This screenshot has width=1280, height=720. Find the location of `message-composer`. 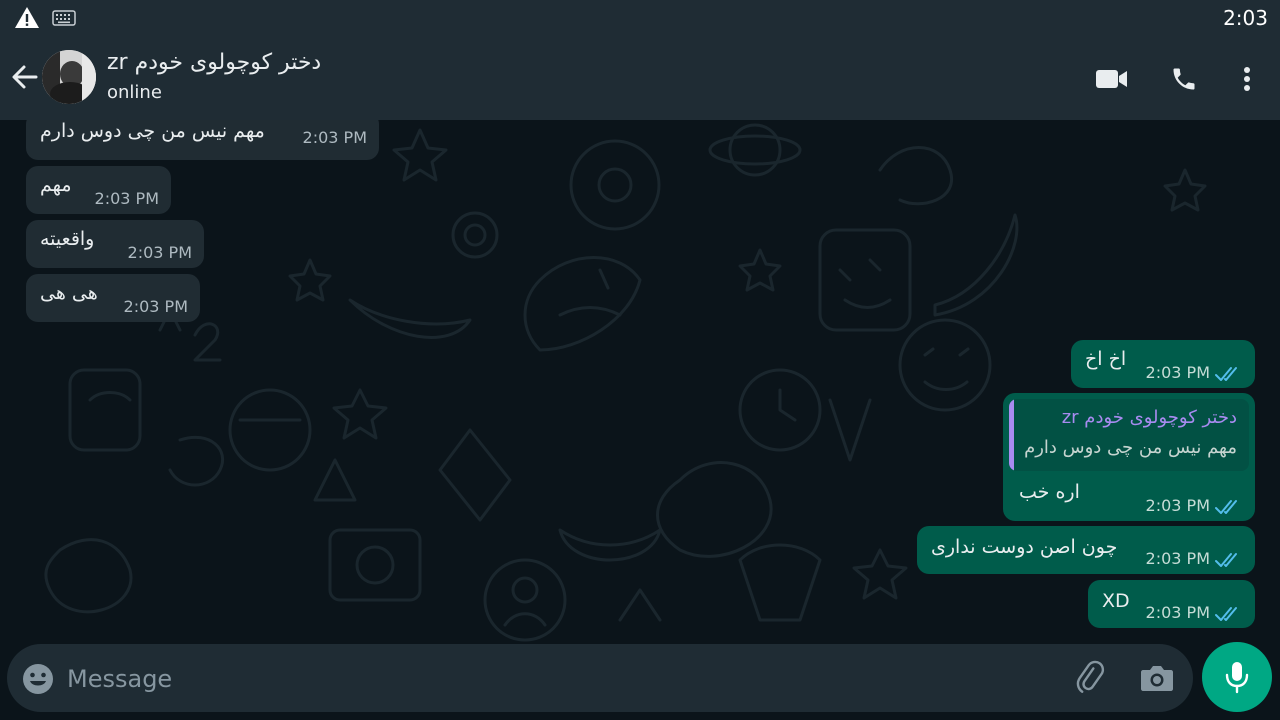

message-composer is located at coordinates (600, 678).